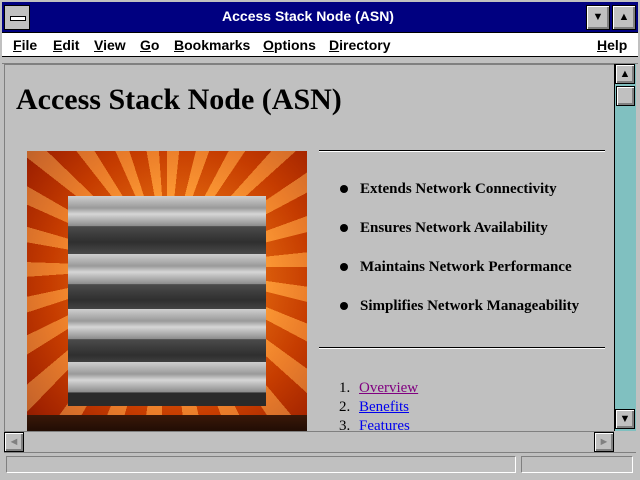 The width and height of the screenshot is (640, 480). Describe the element at coordinates (359, 45) in the screenshot. I see `menu-directory: Directory` at that location.